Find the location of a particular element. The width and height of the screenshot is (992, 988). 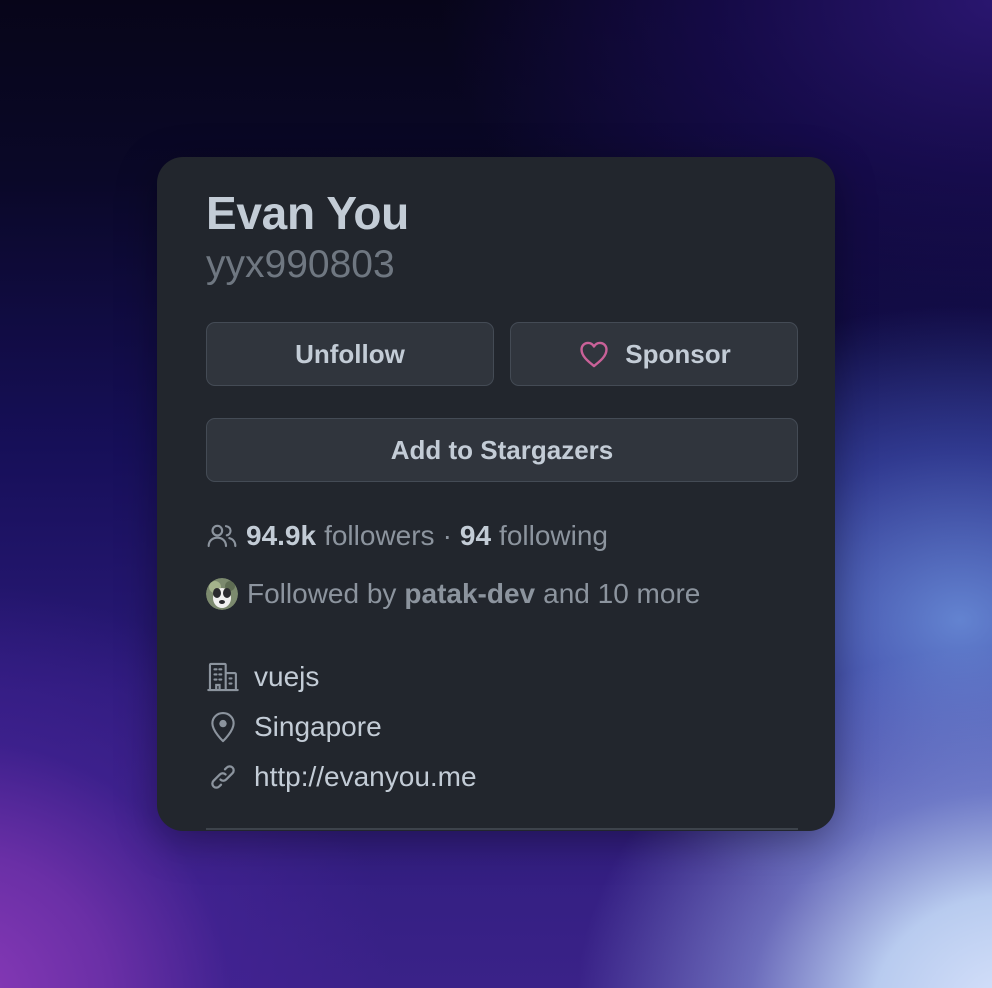

profile-login: yyx990803 is located at coordinates (300, 265).